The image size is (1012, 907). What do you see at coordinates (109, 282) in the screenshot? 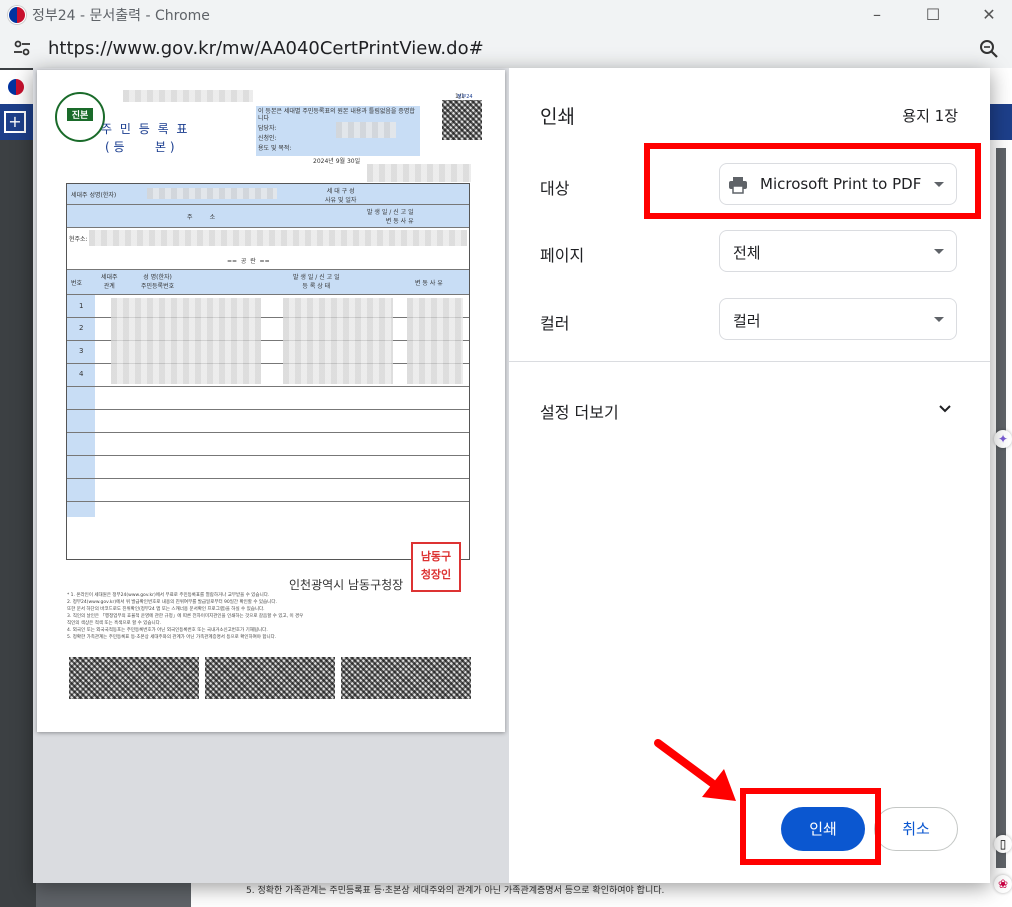
I see `col-relation: 세대주 관계` at bounding box center [109, 282].